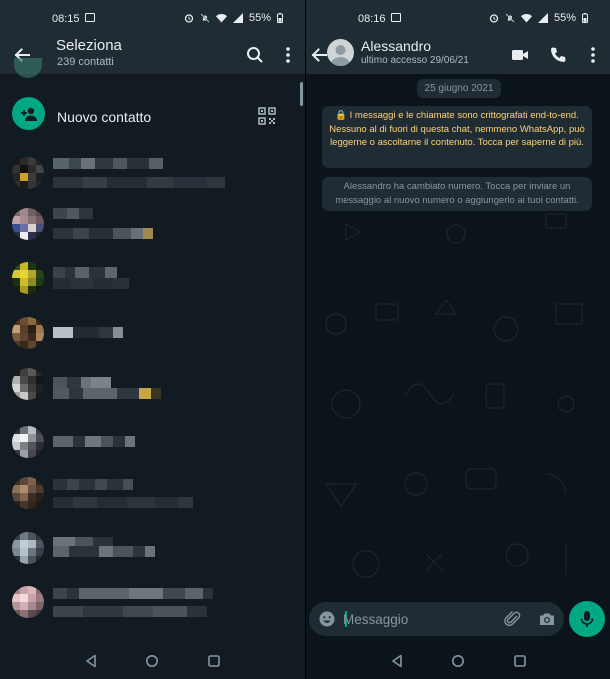 The image size is (610, 679). I want to click on emoji-icon, so click(327, 619).